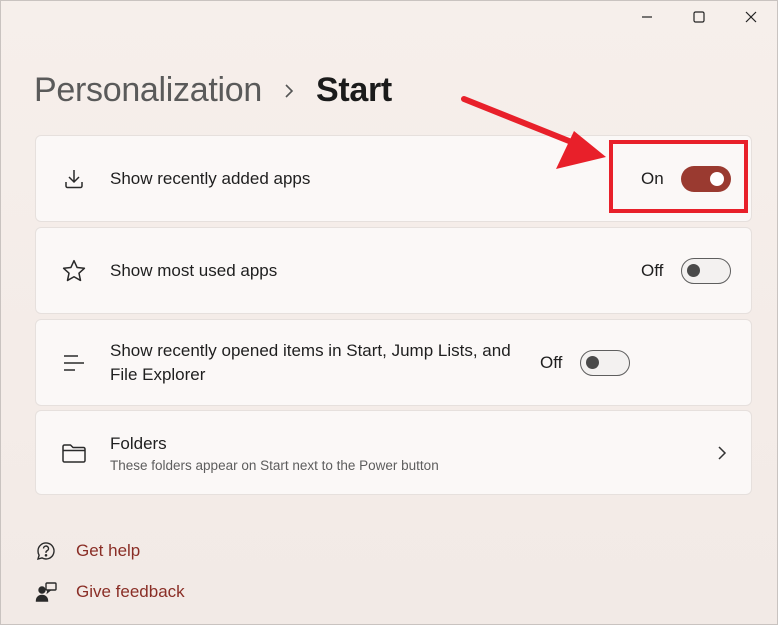 The width and height of the screenshot is (778, 625). I want to click on breadcrumb: Personalization Start, so click(213, 90).